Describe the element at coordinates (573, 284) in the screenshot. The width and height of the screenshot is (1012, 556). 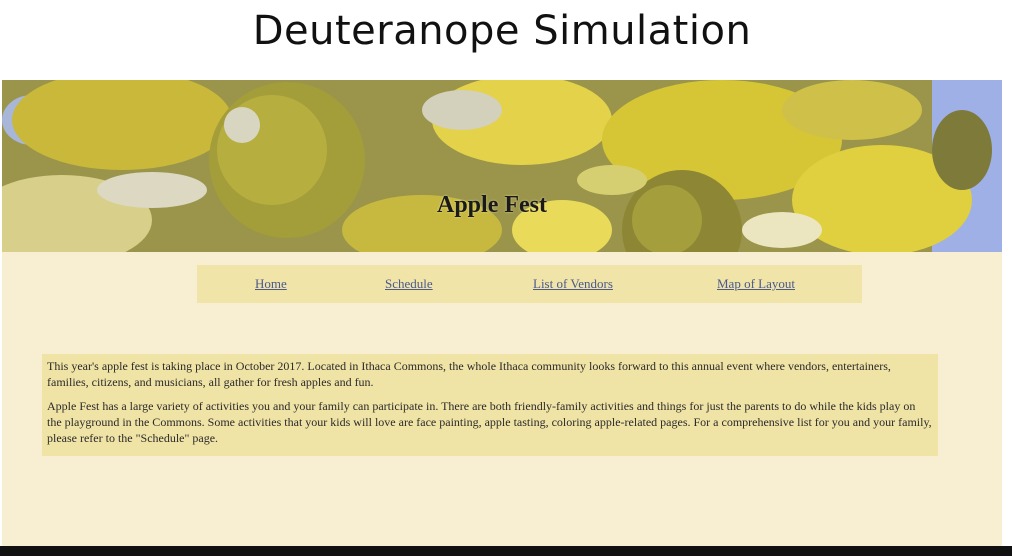
I see `nav-link-vendors: List of Vendors` at that location.